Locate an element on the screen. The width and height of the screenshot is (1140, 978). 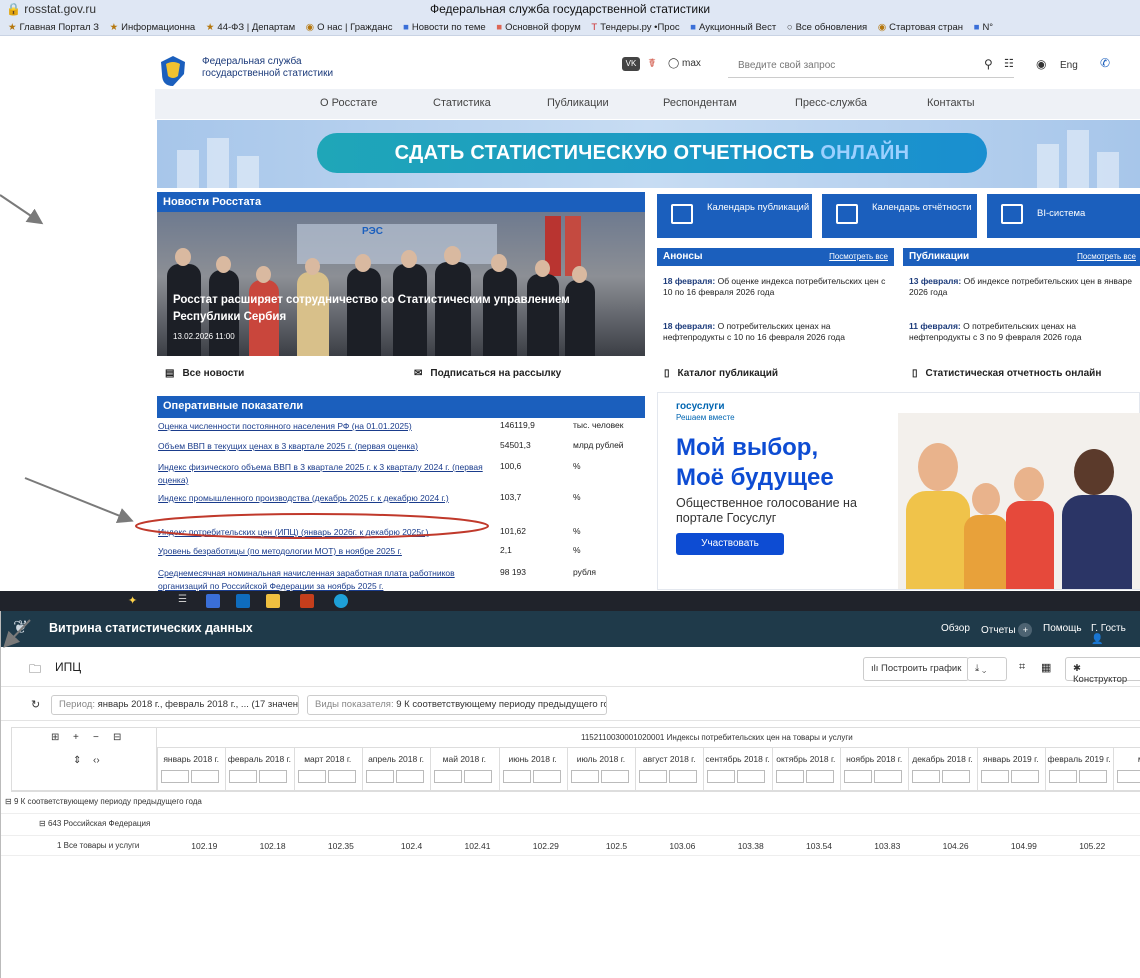
bookmark-item: ○ Все обновления is located at coordinates (827, 27).